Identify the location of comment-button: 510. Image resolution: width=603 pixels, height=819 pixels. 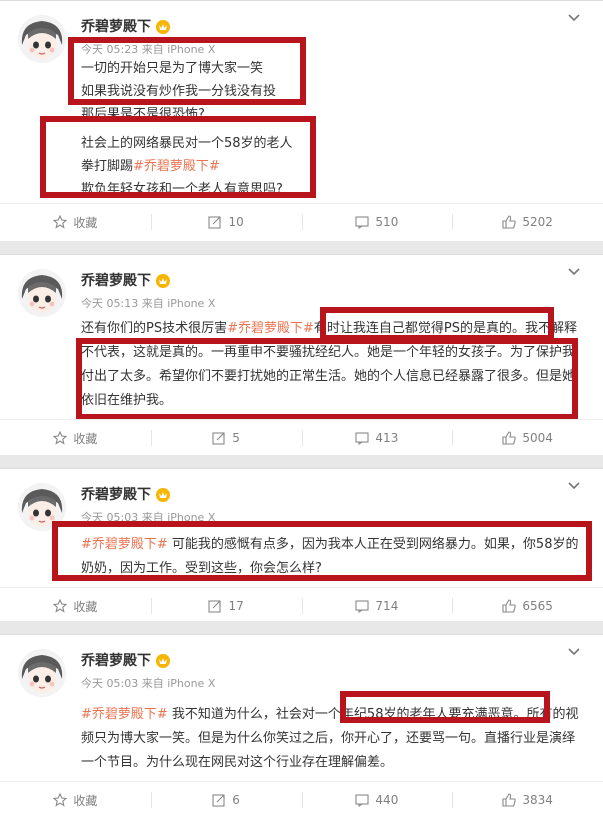
(377, 222).